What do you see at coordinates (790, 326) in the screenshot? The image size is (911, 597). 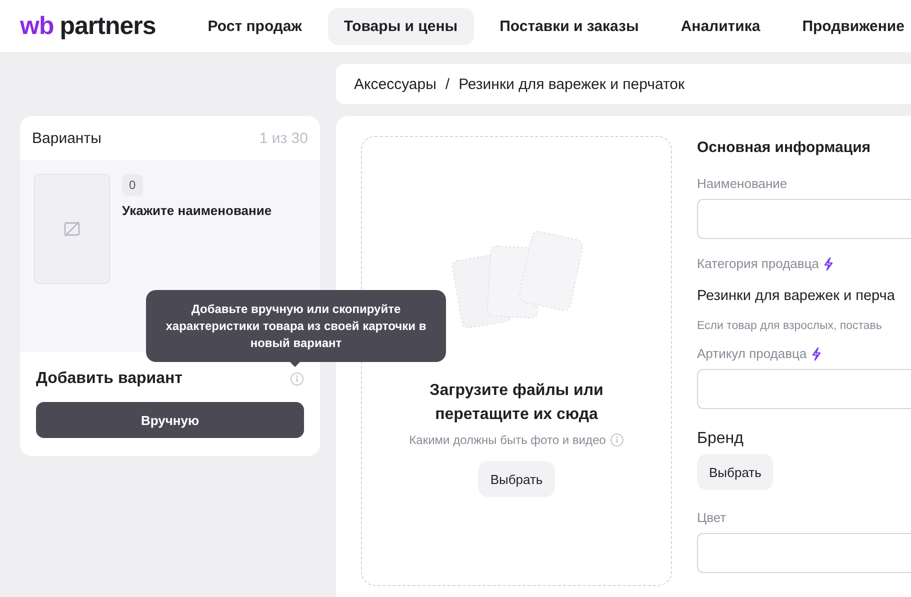 I see `field-note: Если товар для взрослых, поставь` at bounding box center [790, 326].